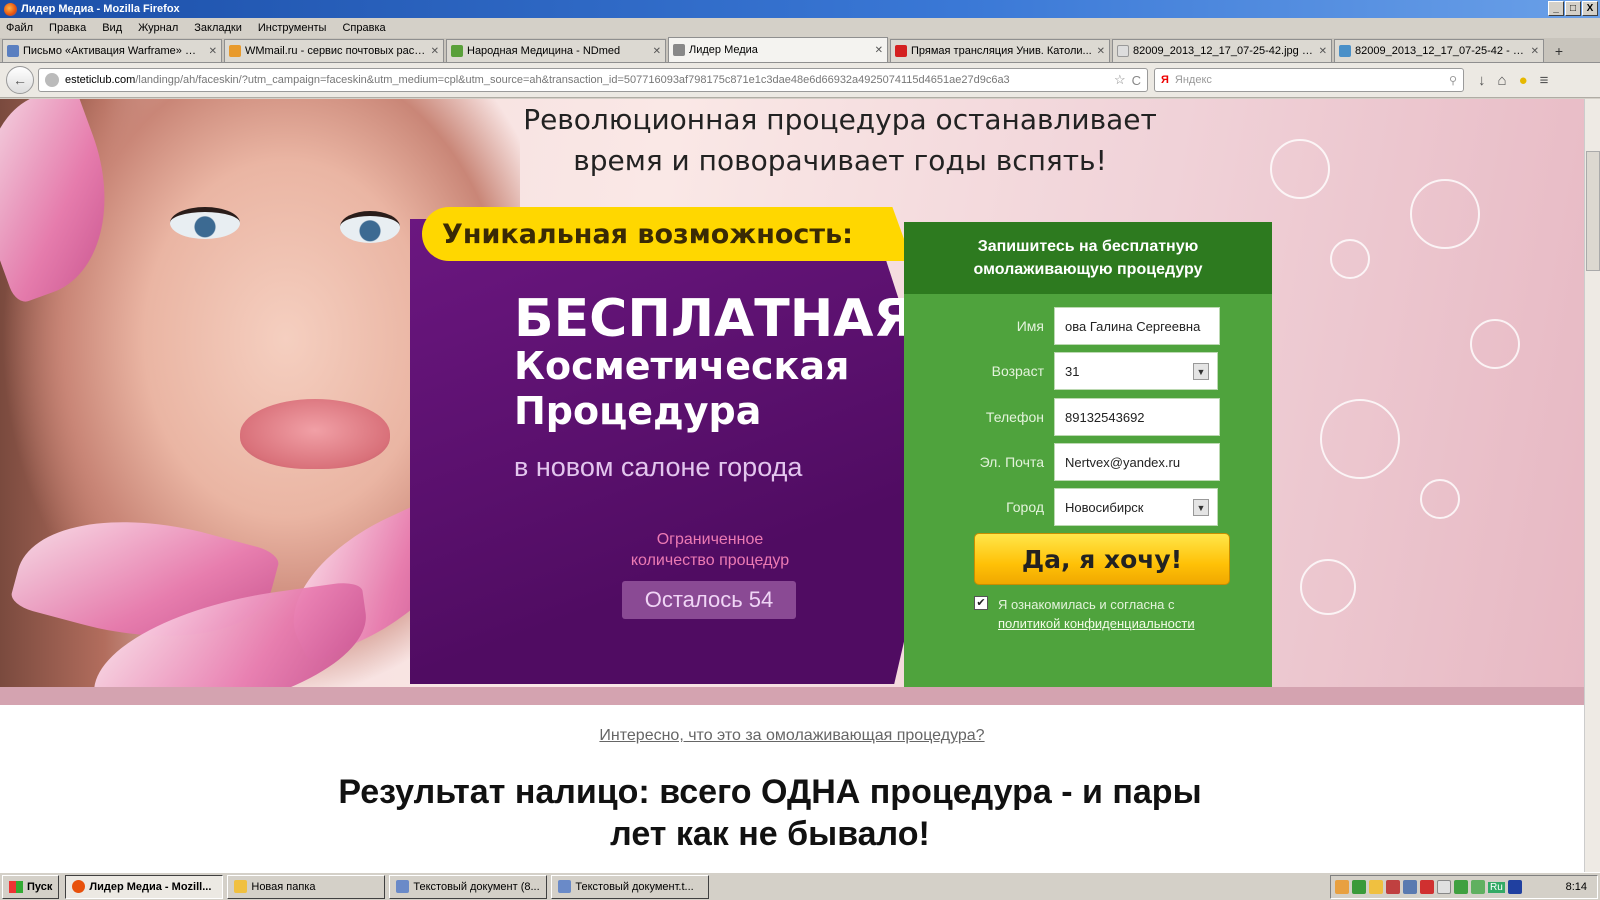  I want to click on menu-file: Файл, so click(19, 28).